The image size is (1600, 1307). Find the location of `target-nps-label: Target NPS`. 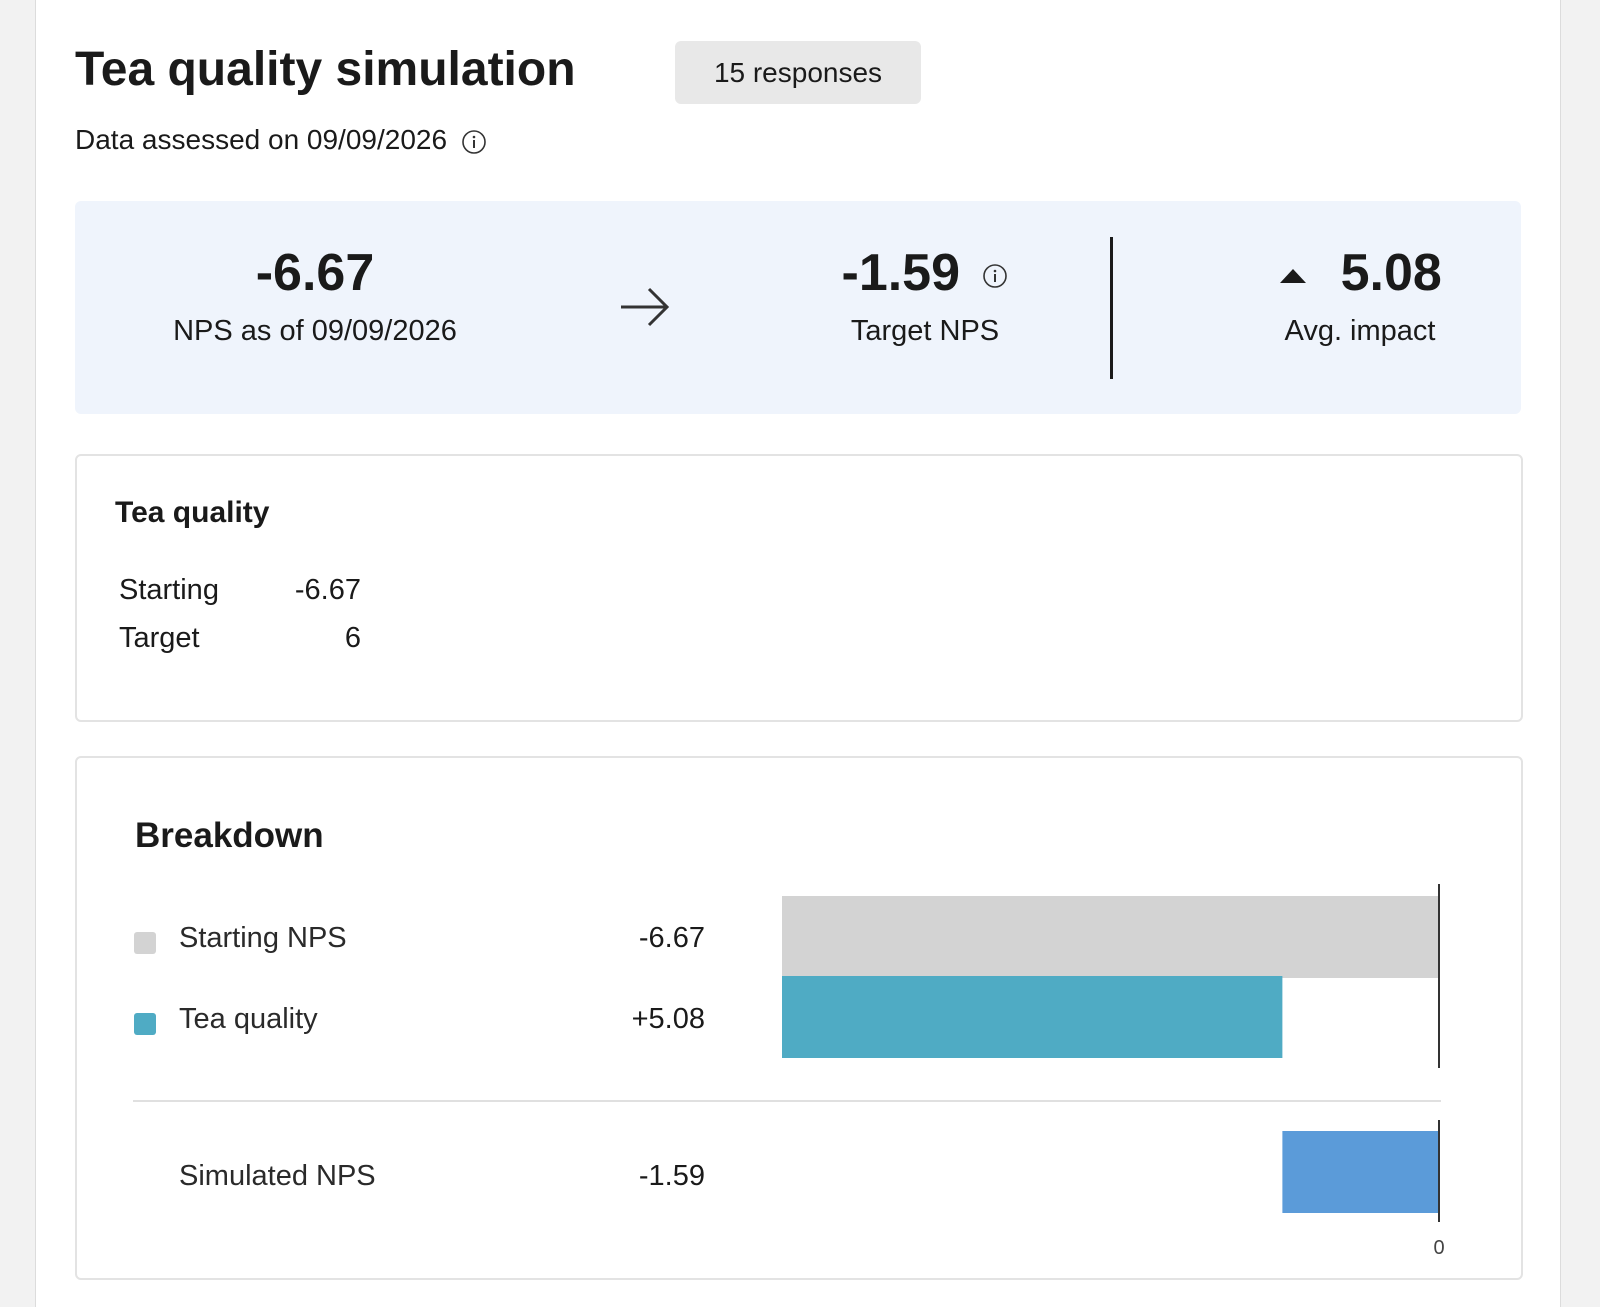

target-nps-label: Target NPS is located at coordinates (925, 331).